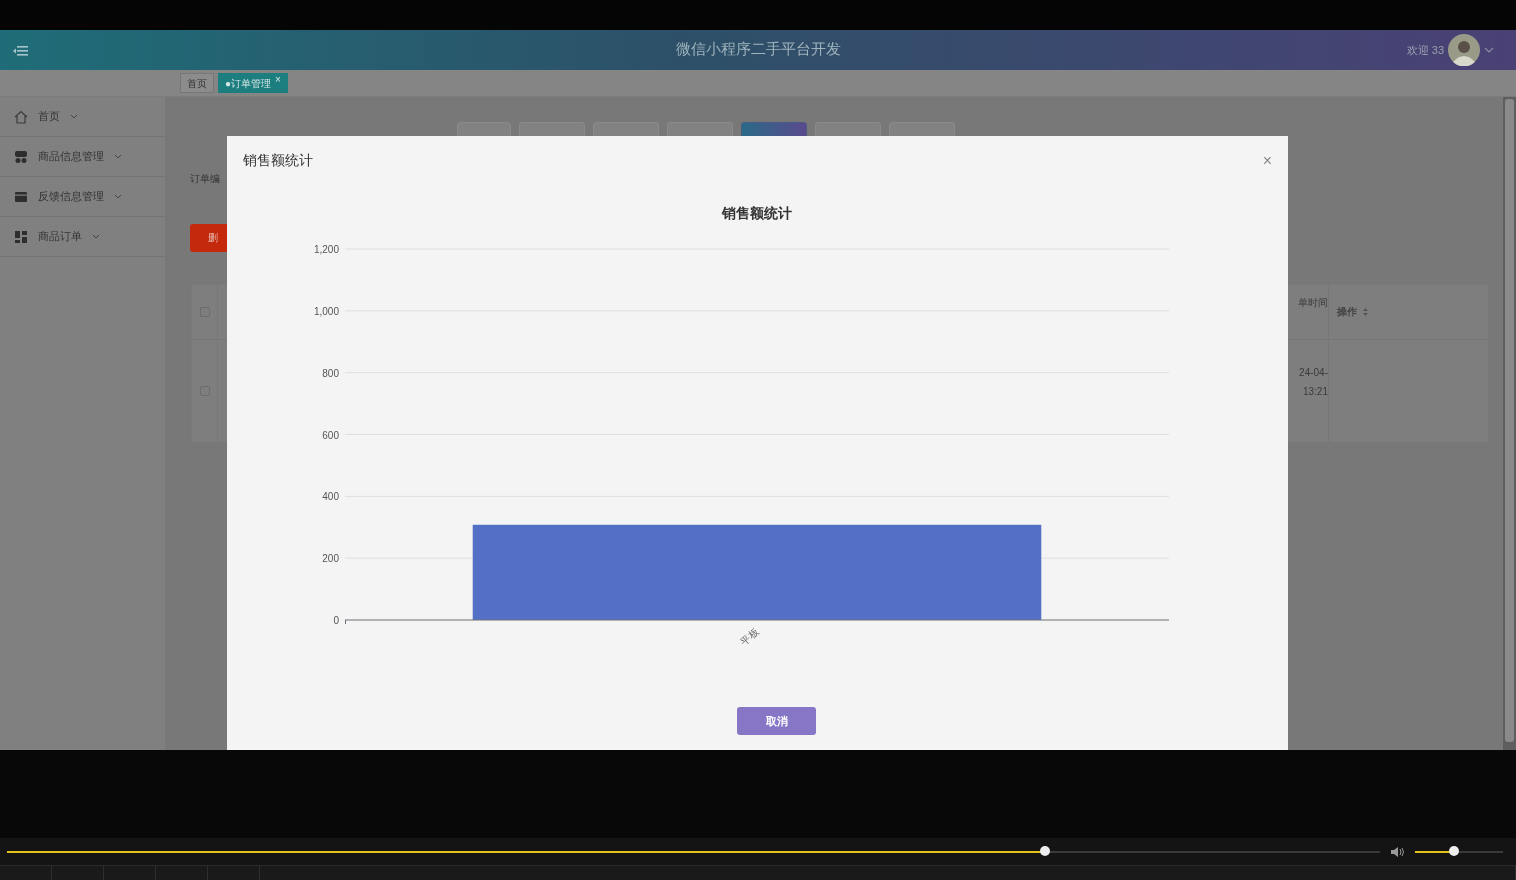  I want to click on sidebar-label: 商品信息管理, so click(71, 156).